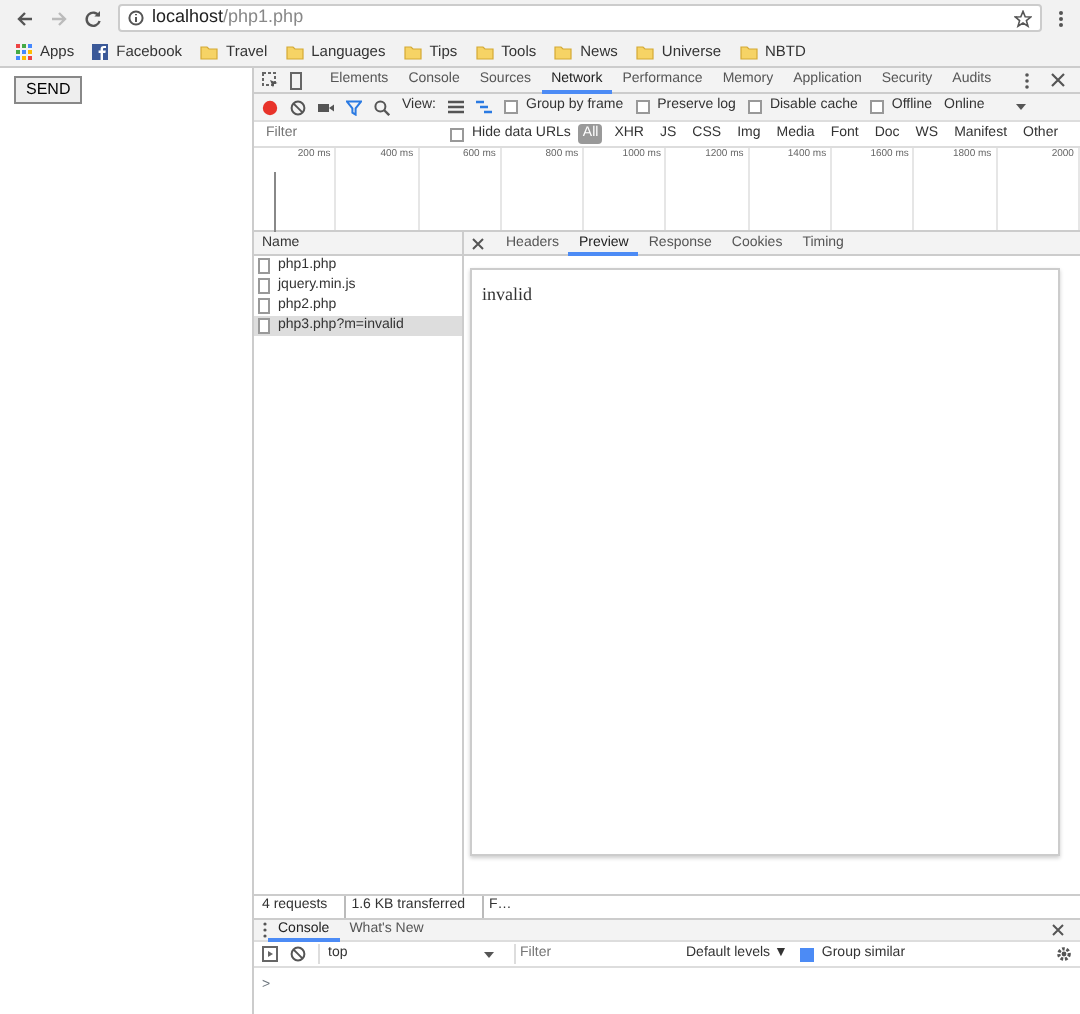 This screenshot has width=1080, height=1014. I want to click on back-icon, so click(25, 18).